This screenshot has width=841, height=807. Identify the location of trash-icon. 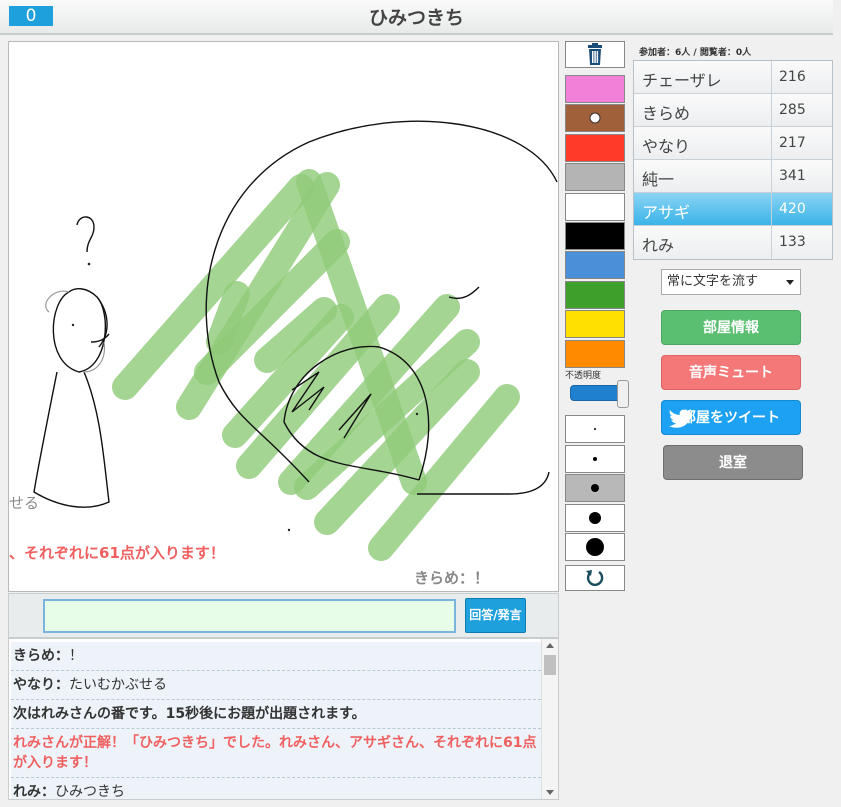
(595, 54).